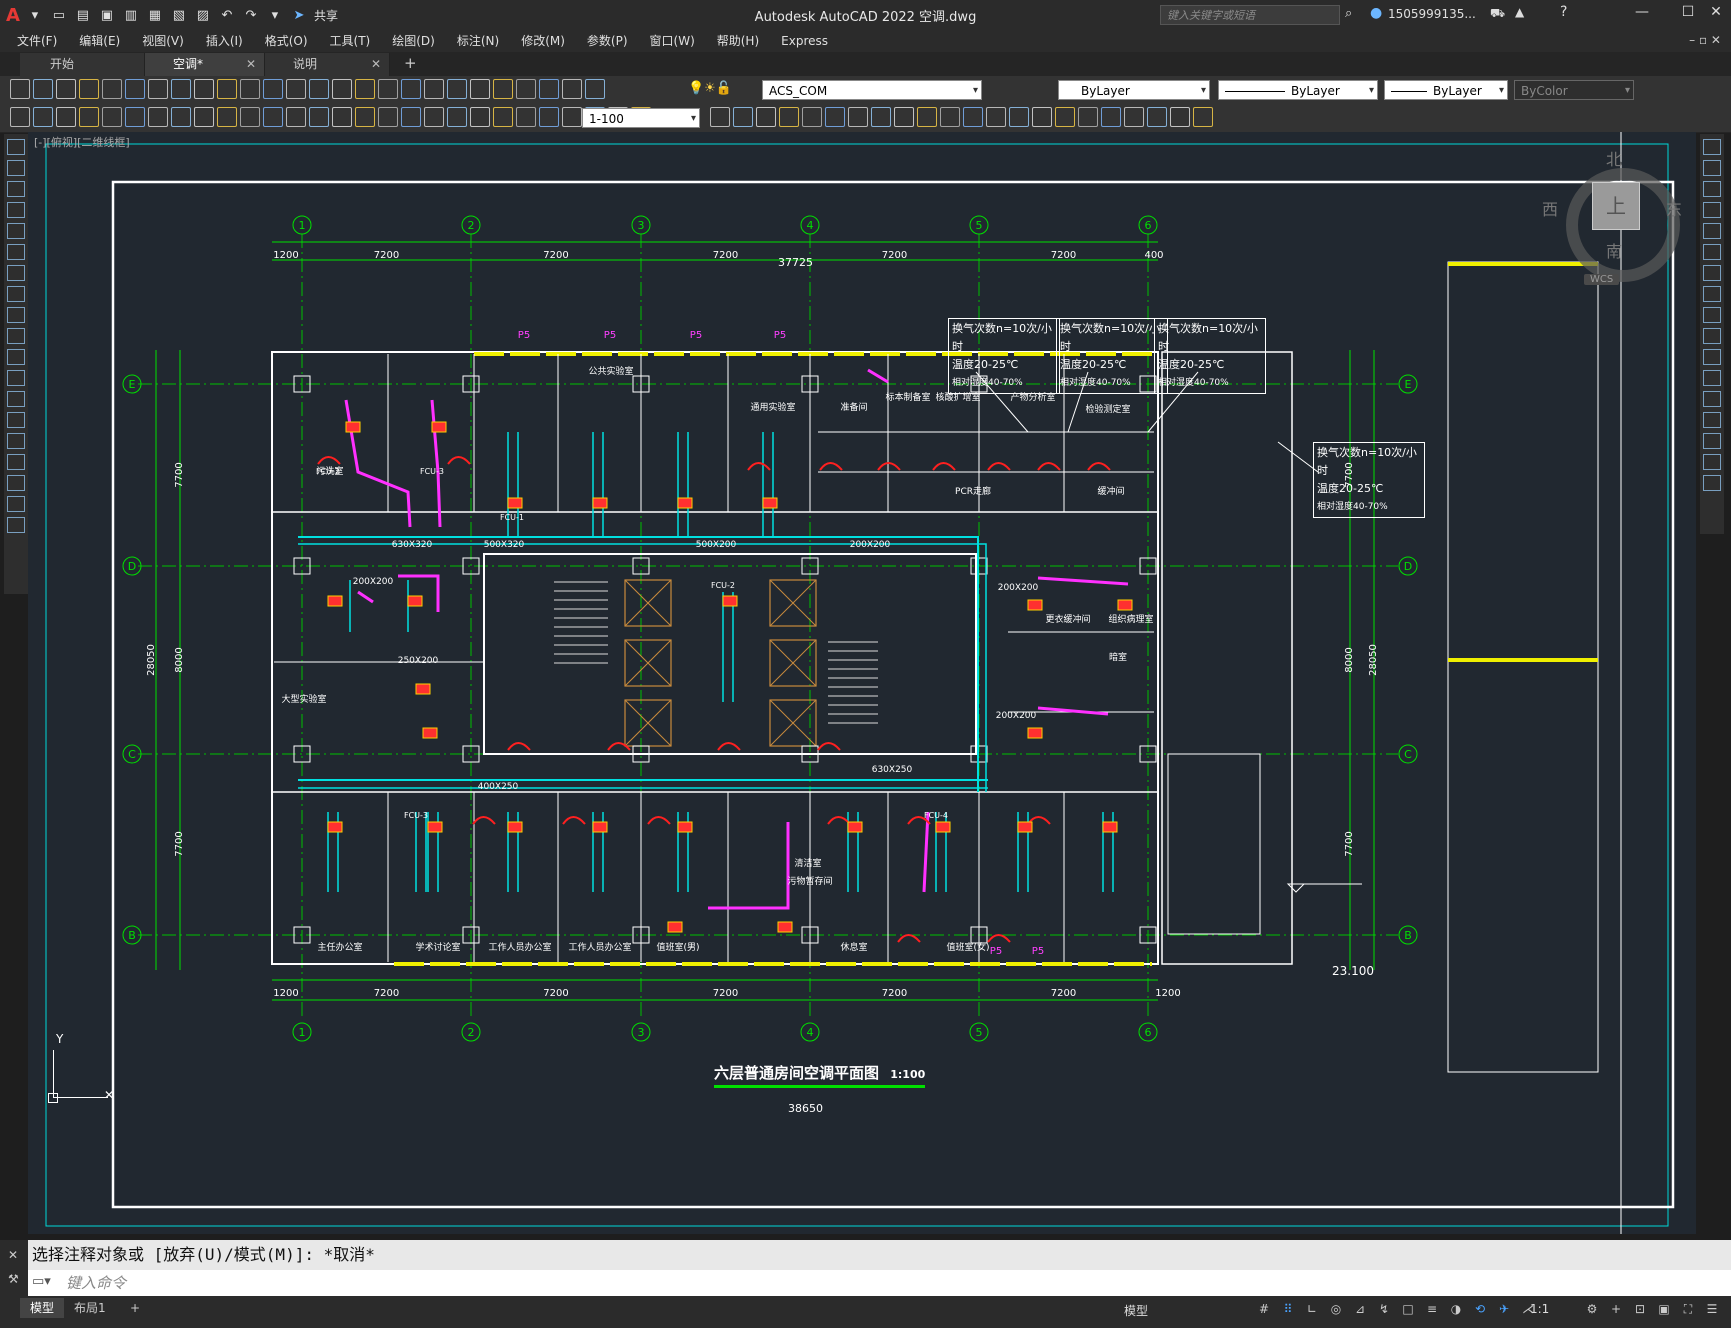 The image size is (1731, 1328). What do you see at coordinates (13, 15) in the screenshot?
I see `autocad-logo-icon: A` at bounding box center [13, 15].